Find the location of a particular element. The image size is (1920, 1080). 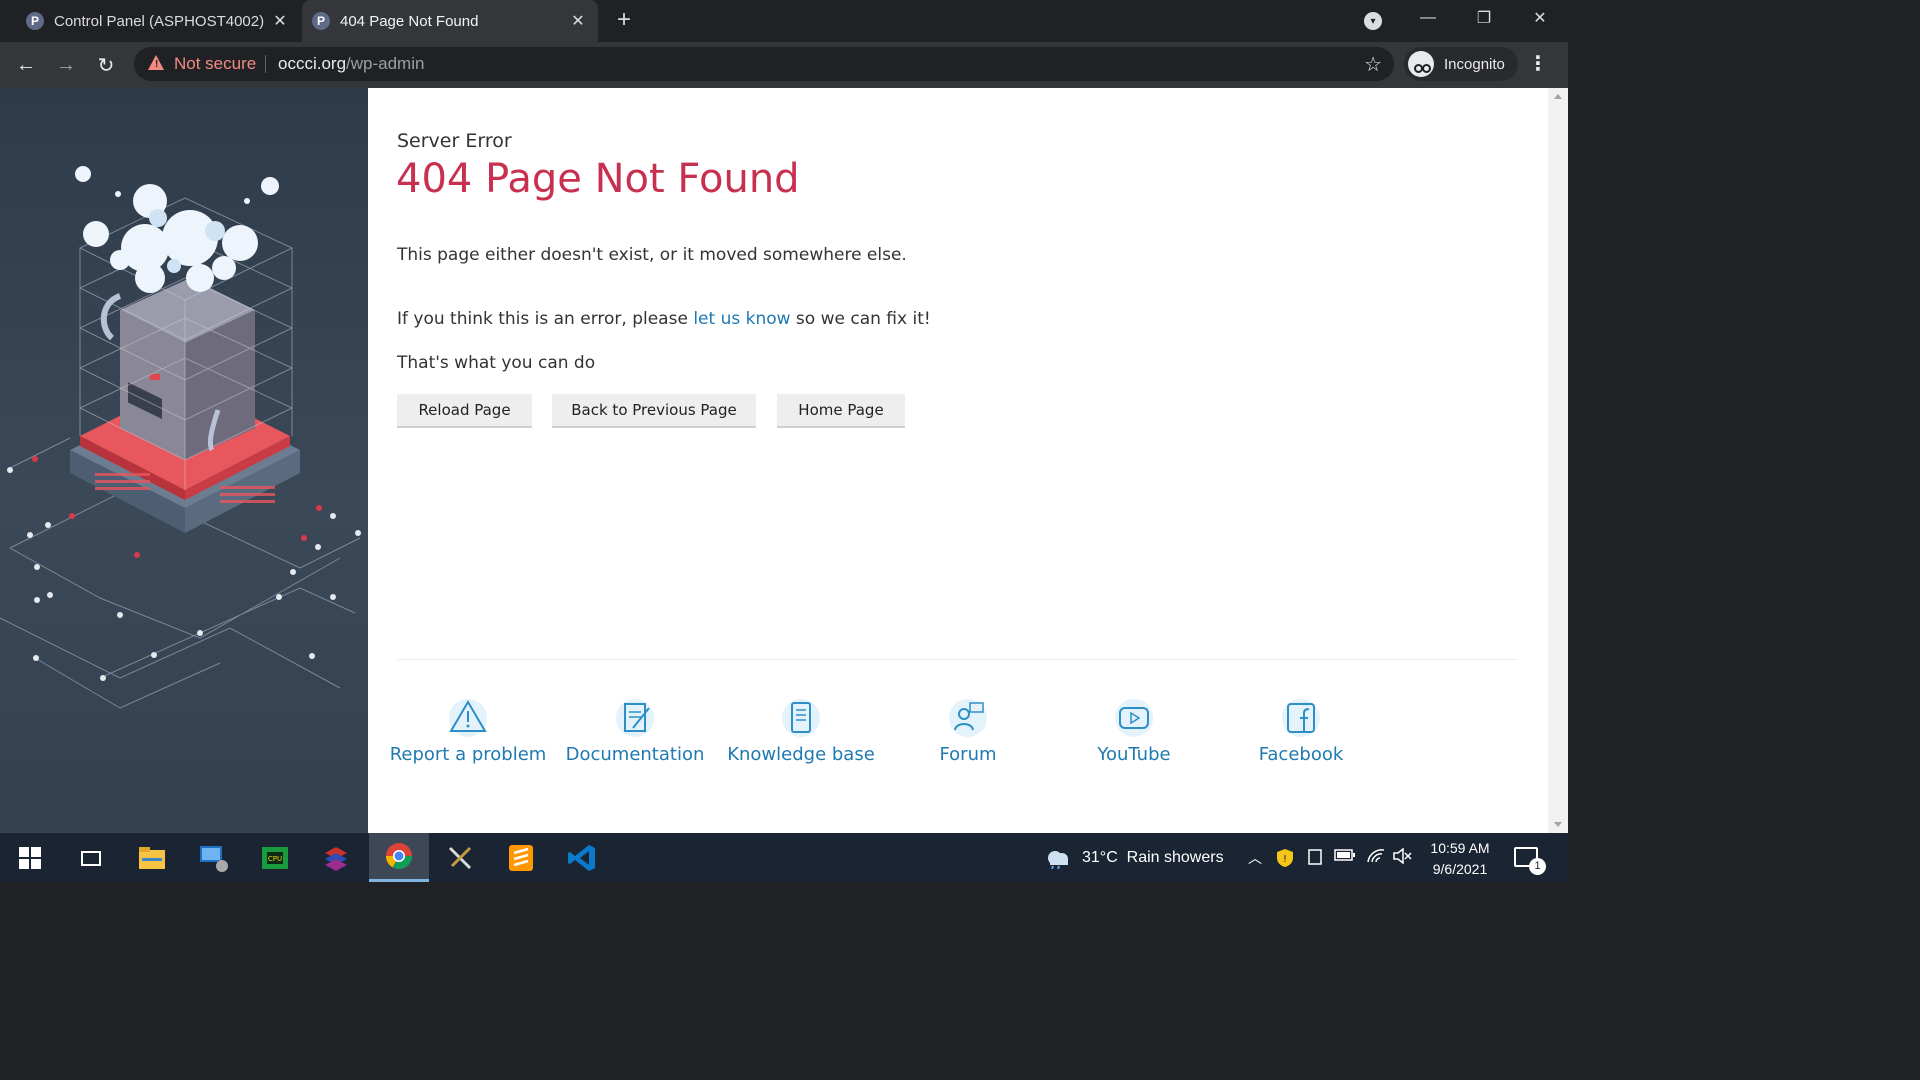

sublime-text-icon is located at coordinates (521, 857).